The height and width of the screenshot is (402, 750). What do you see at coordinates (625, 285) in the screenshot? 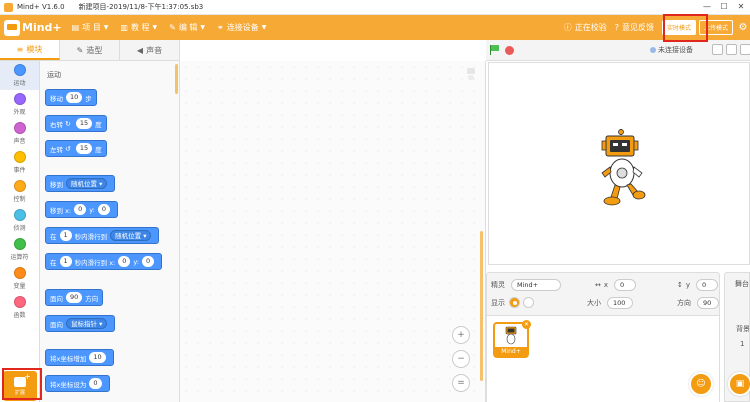
I see `x-input: 0` at bounding box center [625, 285].